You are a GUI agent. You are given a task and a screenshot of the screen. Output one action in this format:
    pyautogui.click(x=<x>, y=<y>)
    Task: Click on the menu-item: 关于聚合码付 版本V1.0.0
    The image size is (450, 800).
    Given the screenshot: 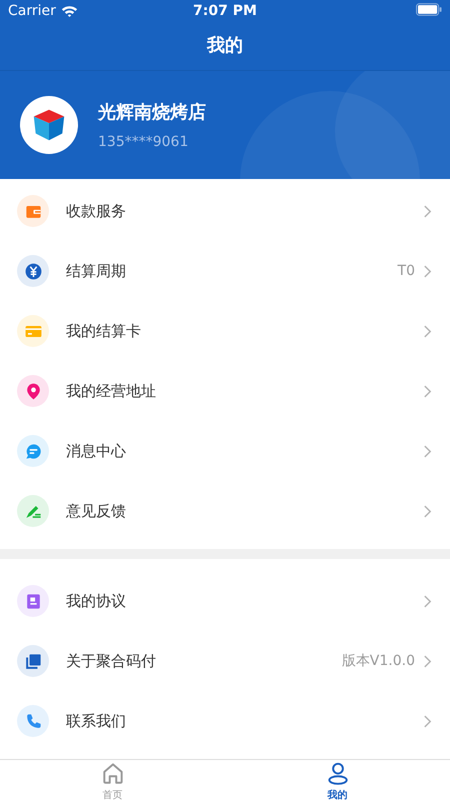 What is the action you would take?
    pyautogui.click(x=225, y=661)
    